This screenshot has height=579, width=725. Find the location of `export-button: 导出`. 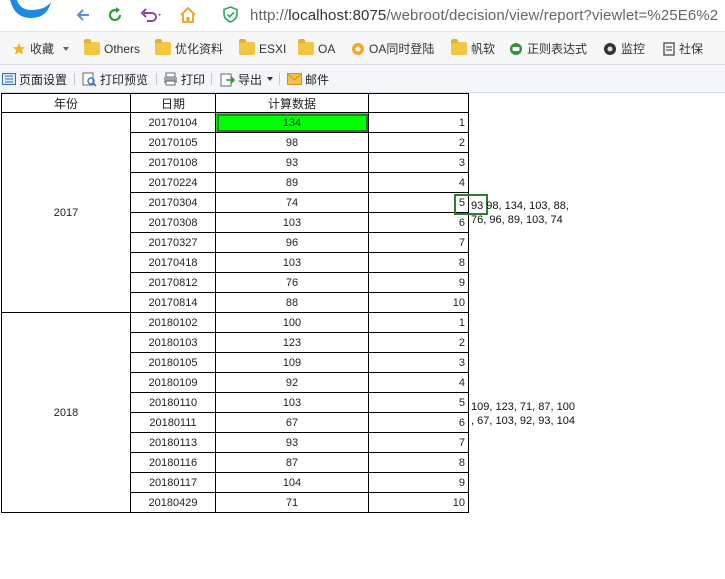

export-button: 导出 is located at coordinates (247, 79).